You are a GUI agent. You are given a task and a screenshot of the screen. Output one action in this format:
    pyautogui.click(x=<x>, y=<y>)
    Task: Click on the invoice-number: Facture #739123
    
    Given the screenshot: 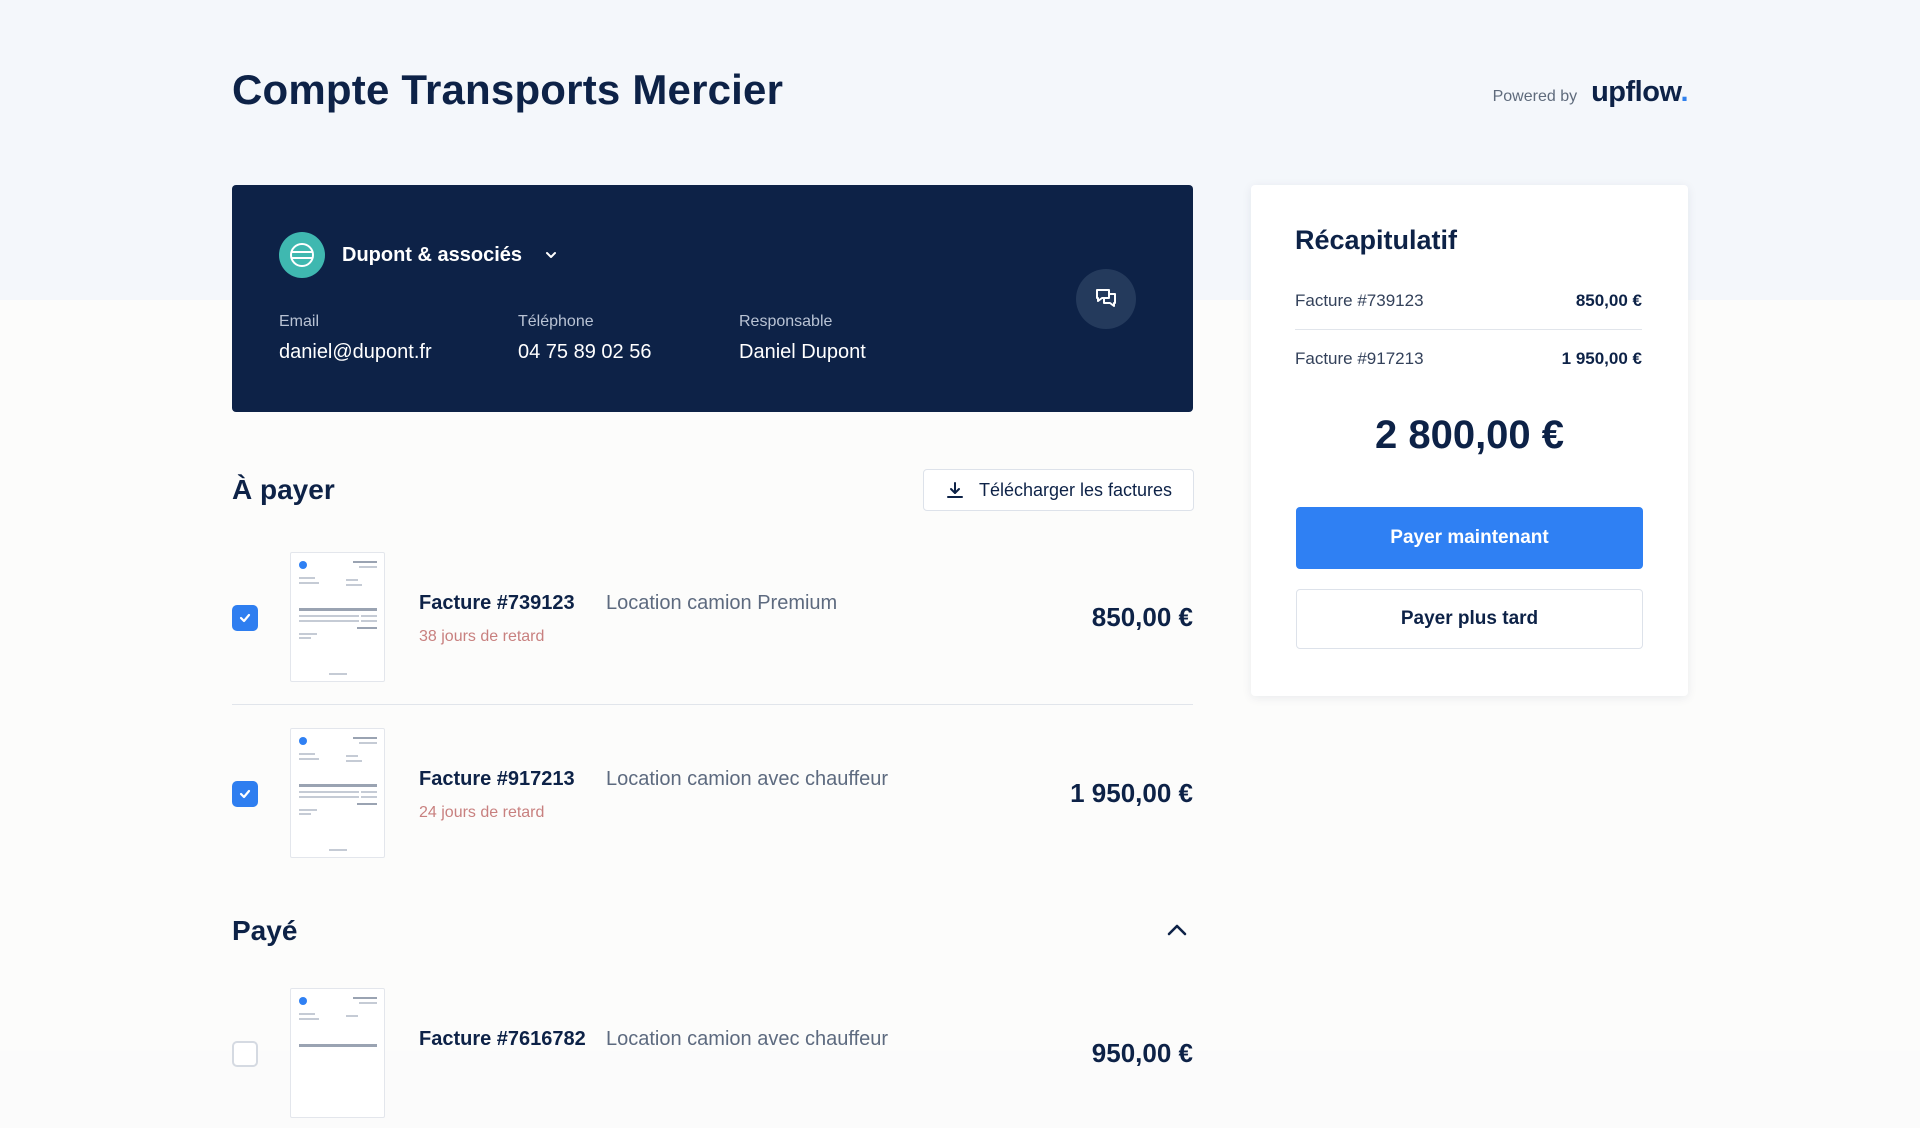 What is the action you would take?
    pyautogui.click(x=497, y=603)
    